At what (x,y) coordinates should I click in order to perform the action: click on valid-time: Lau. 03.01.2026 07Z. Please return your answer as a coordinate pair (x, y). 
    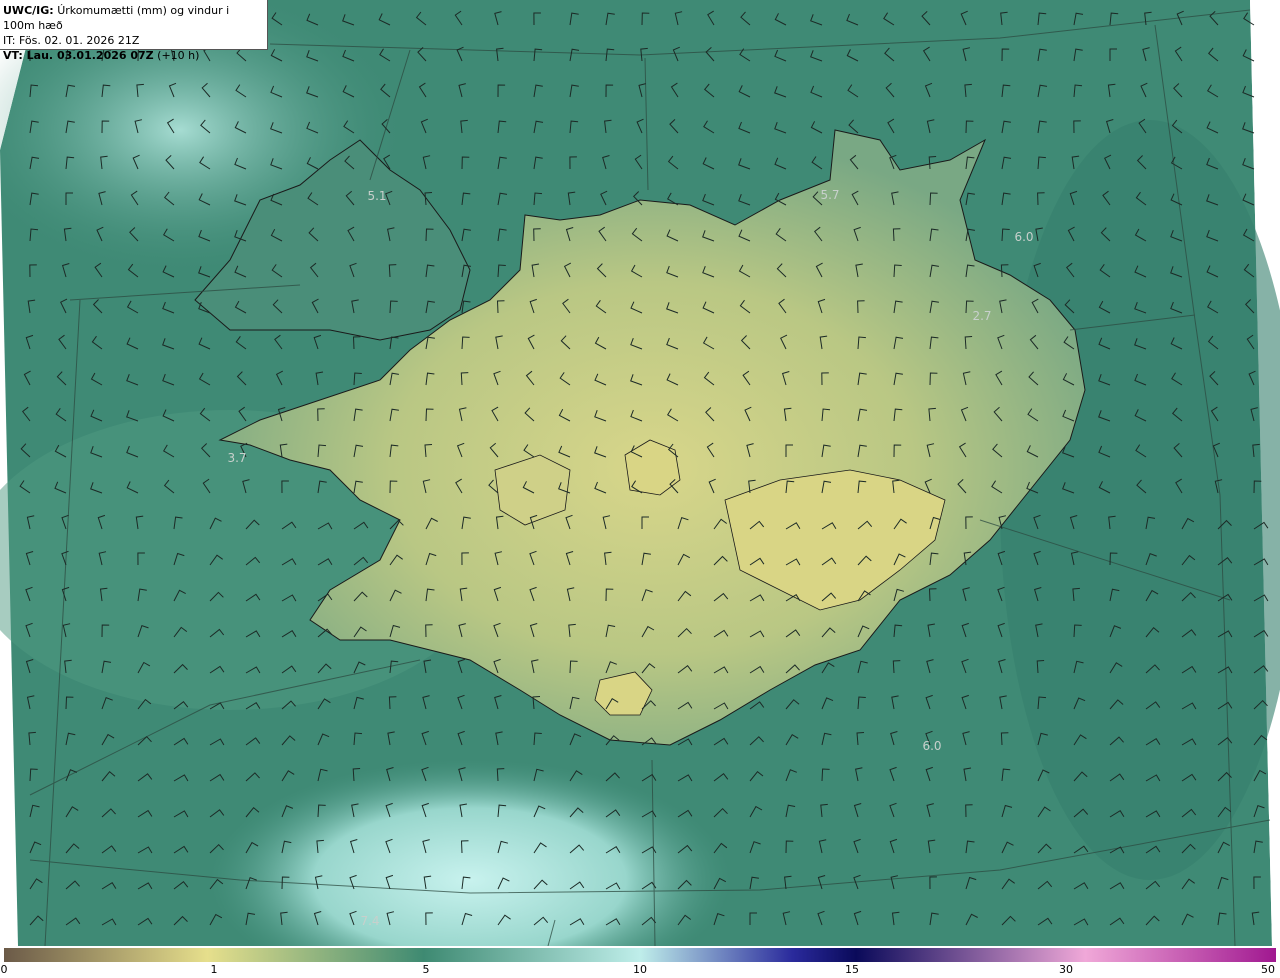
    Looking at the image, I should click on (90, 55).